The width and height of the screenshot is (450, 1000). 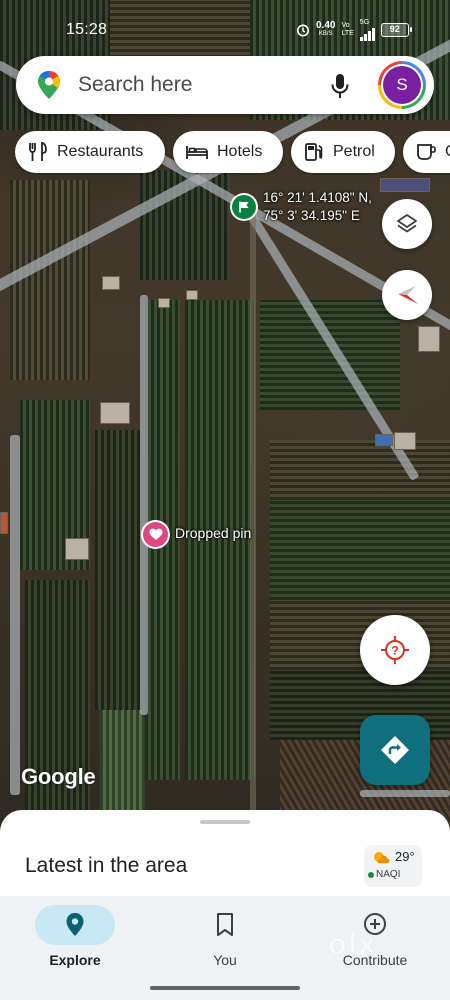 I want to click on directions-button, so click(x=395, y=750).